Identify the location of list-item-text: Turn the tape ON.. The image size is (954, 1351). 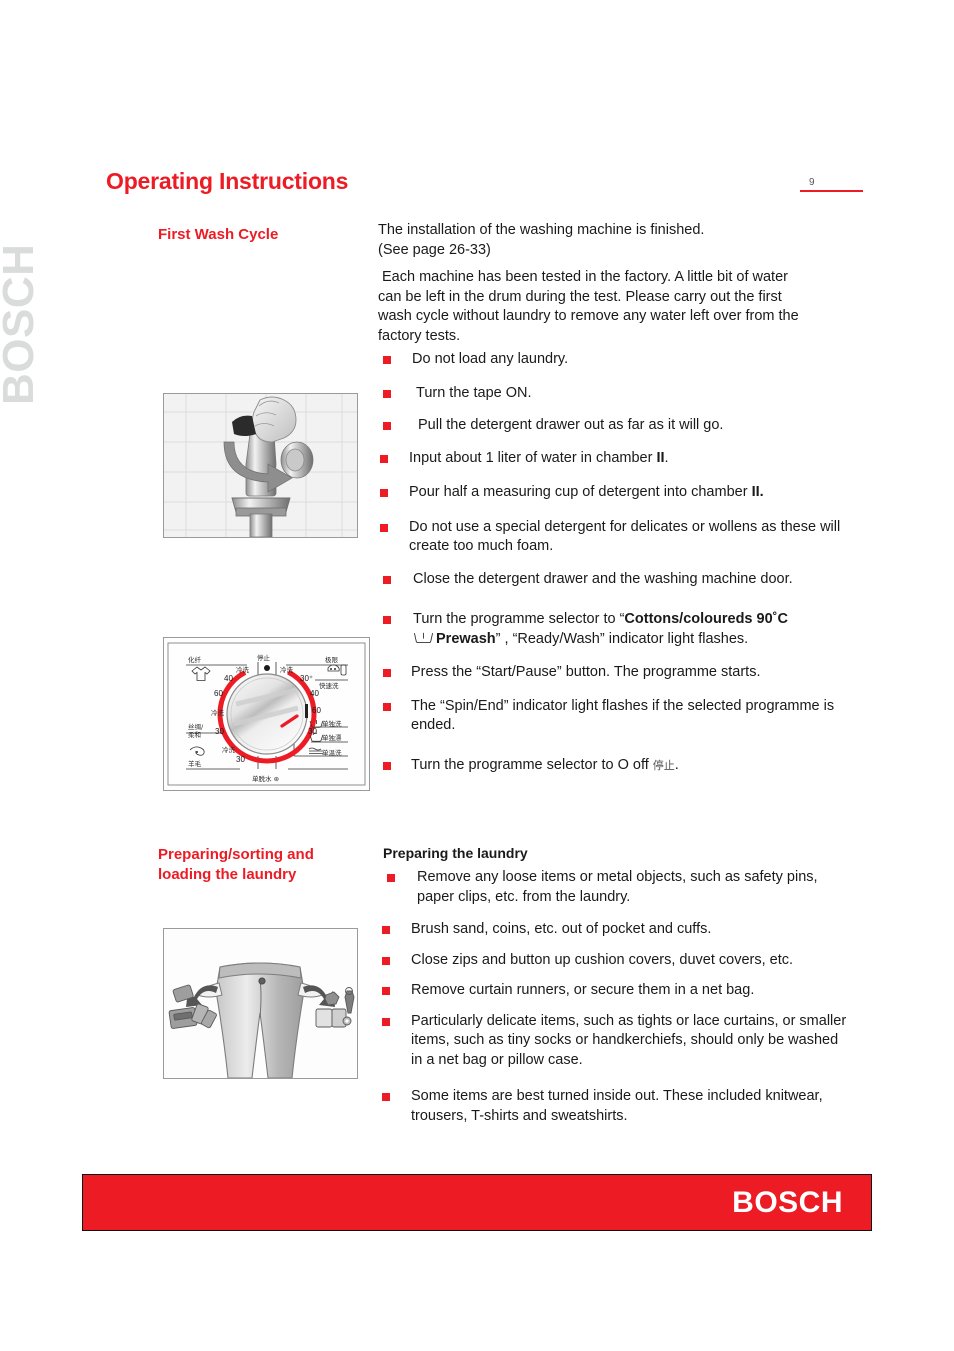
(474, 392).